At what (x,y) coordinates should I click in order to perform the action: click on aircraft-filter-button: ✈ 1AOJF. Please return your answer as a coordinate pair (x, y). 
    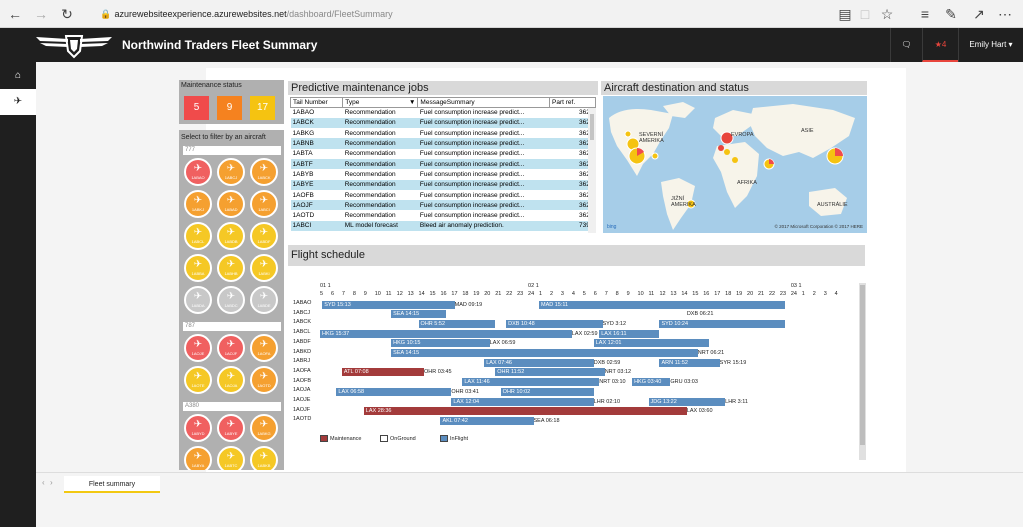
    Looking at the image, I should click on (231, 348).